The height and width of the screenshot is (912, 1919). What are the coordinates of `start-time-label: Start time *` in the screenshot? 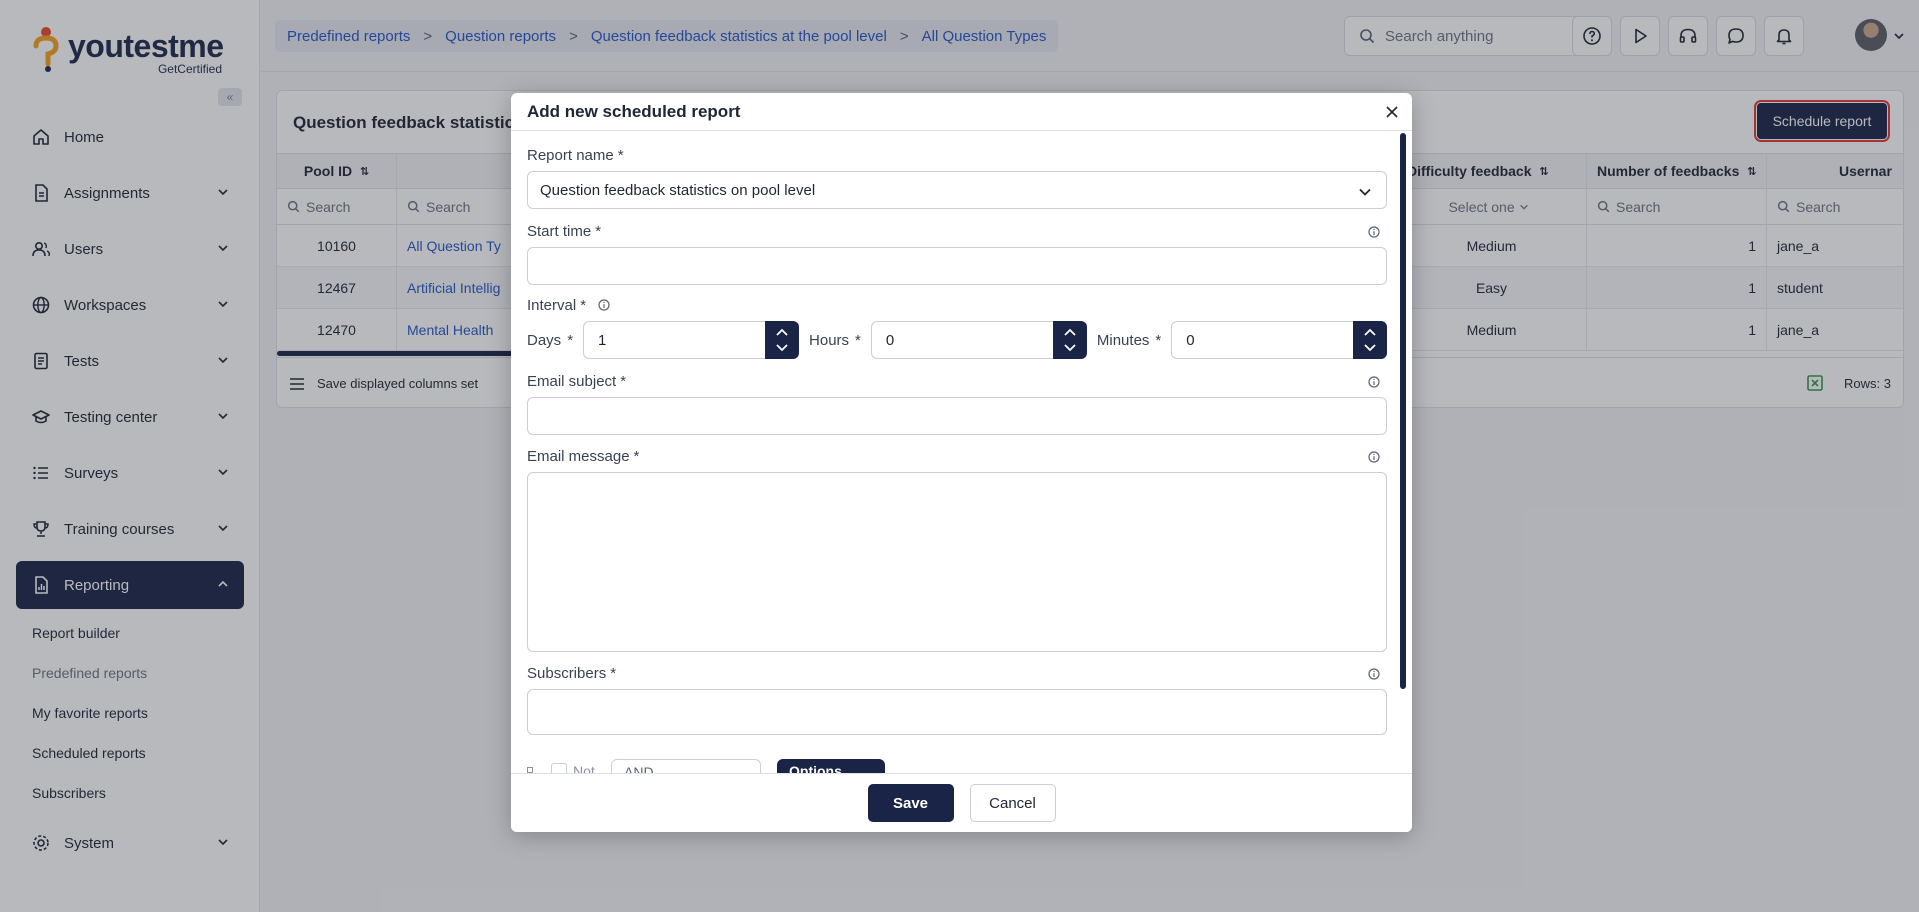 It's located at (564, 231).